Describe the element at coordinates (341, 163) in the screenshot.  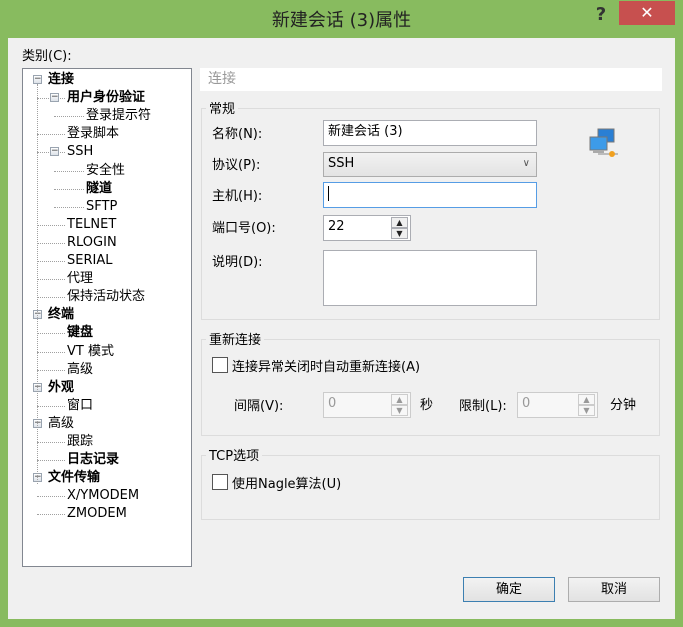
I see `protocol-value: SSH` at that location.